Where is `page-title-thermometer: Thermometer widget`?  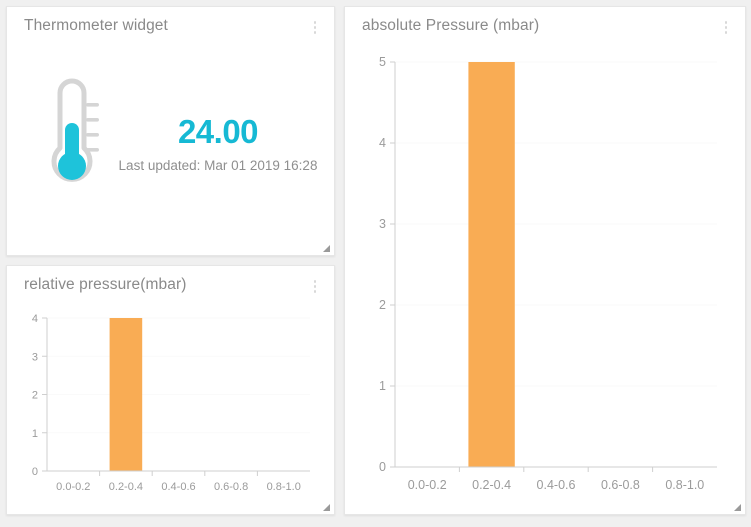 page-title-thermometer: Thermometer widget is located at coordinates (96, 25).